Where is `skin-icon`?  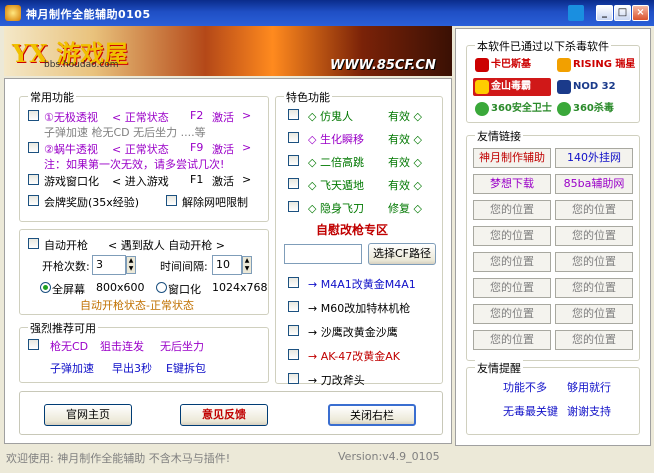 skin-icon is located at coordinates (576, 13).